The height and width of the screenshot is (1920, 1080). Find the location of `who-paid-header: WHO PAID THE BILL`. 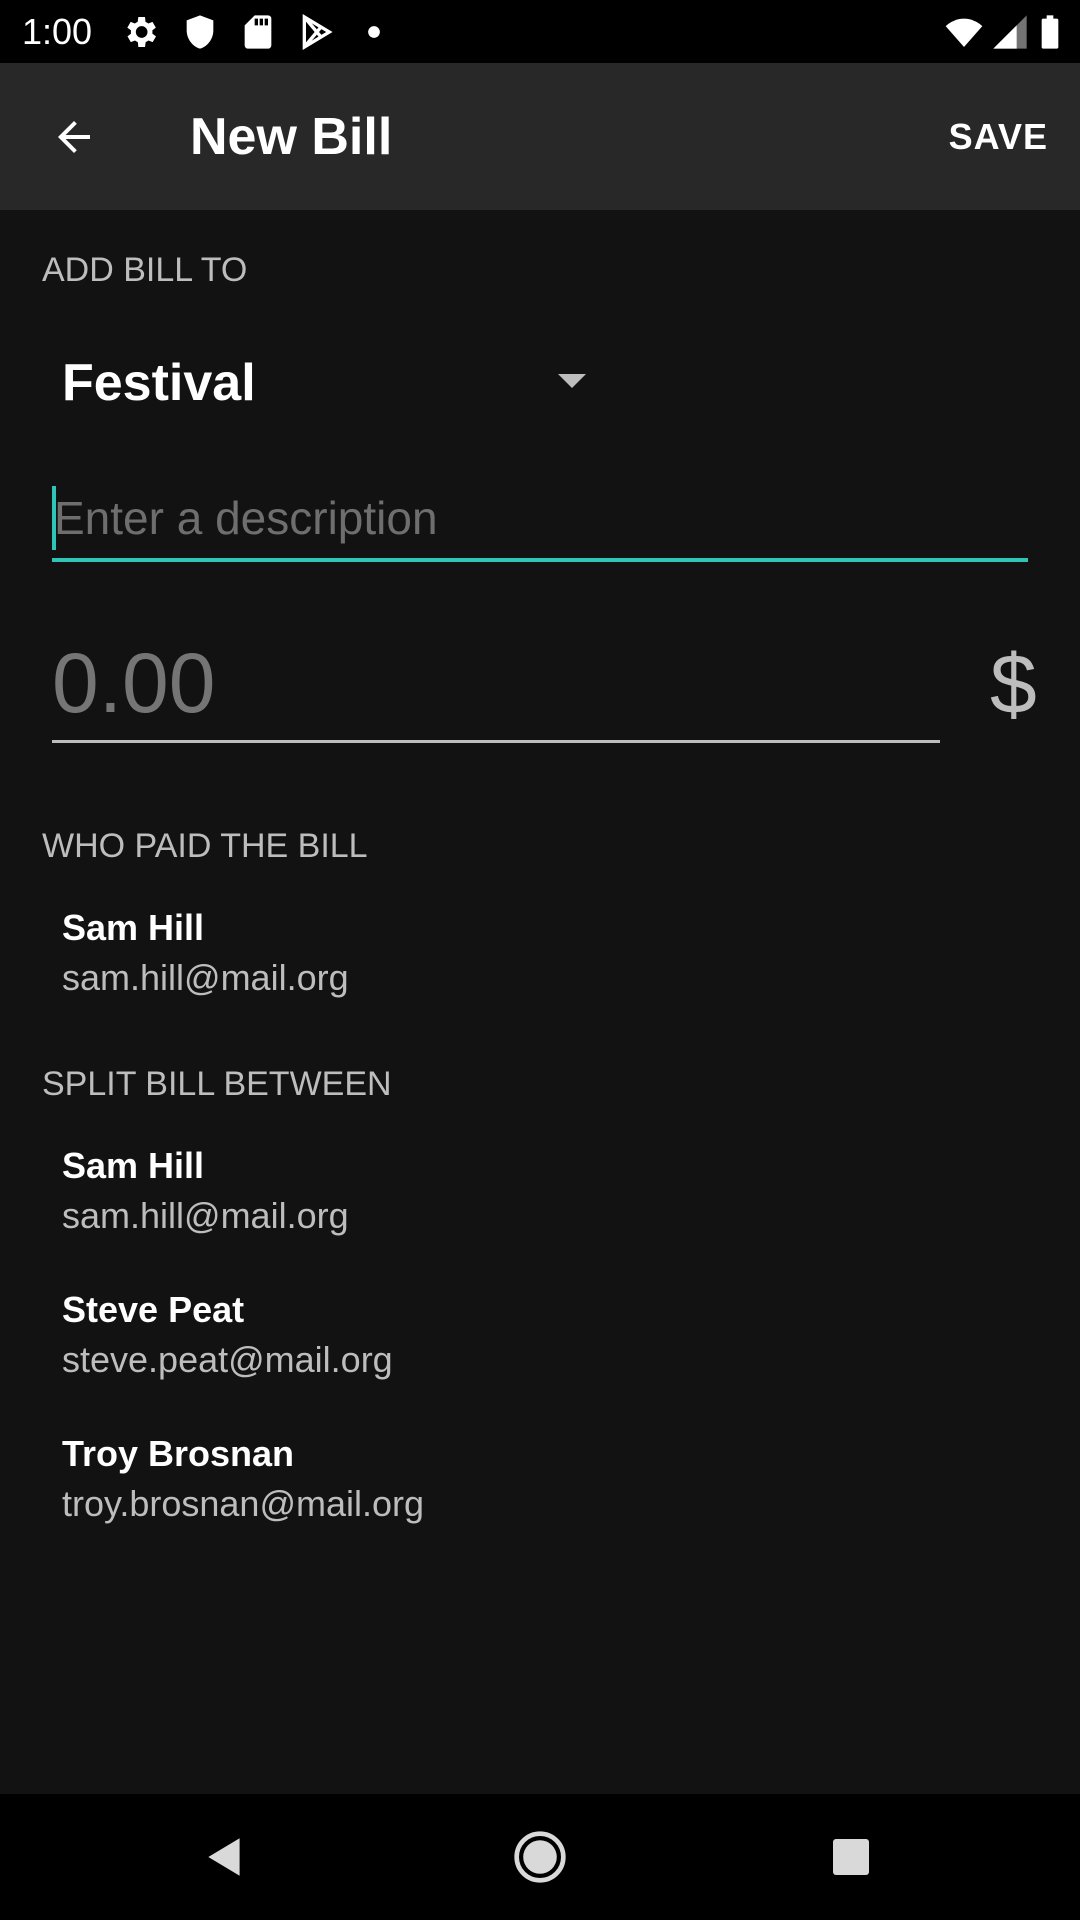

who-paid-header: WHO PAID THE BILL is located at coordinates (205, 846).